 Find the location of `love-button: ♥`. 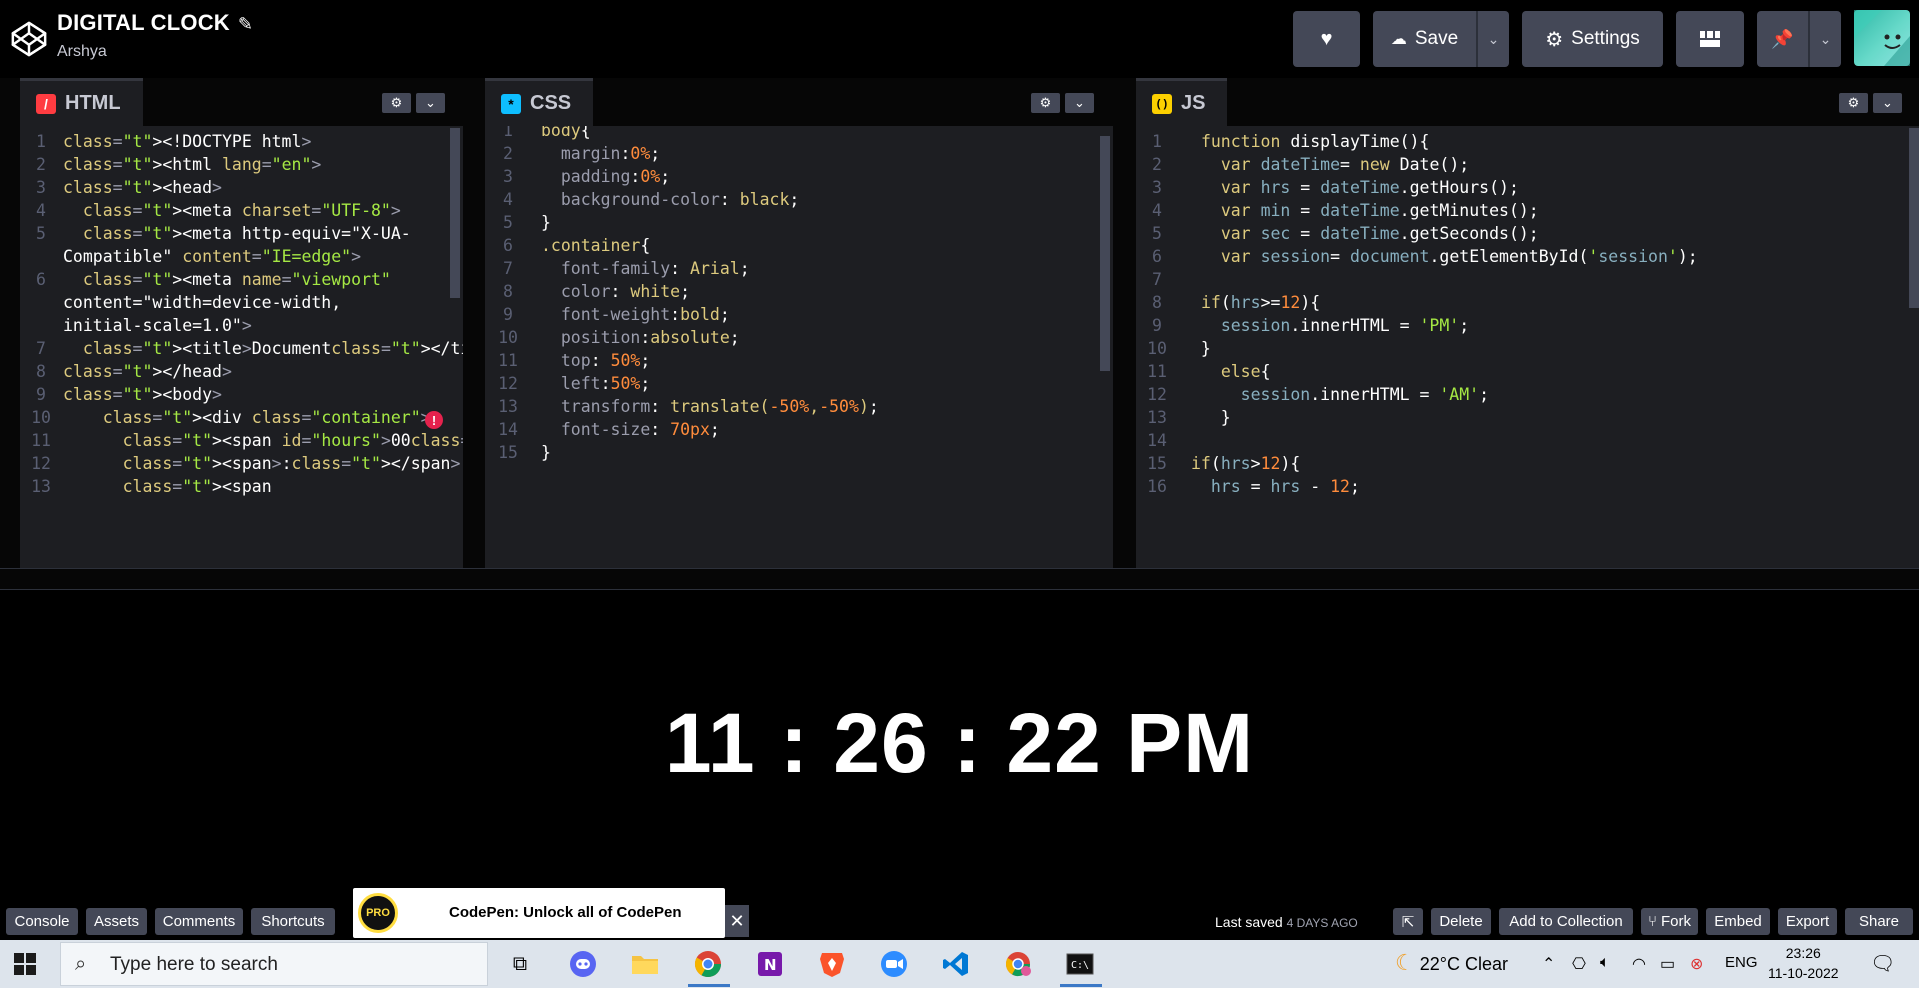

love-button: ♥ is located at coordinates (1326, 39).